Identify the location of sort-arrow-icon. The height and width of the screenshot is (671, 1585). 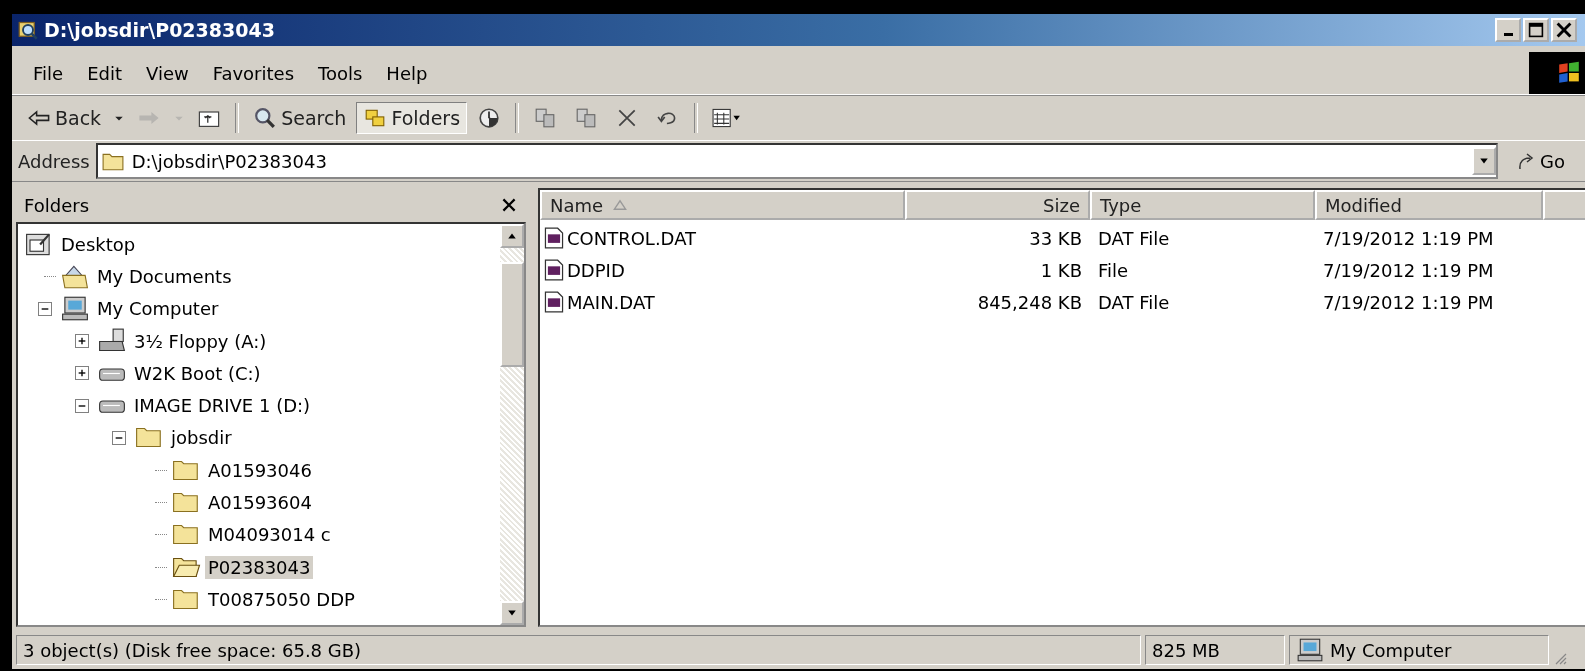
(620, 205).